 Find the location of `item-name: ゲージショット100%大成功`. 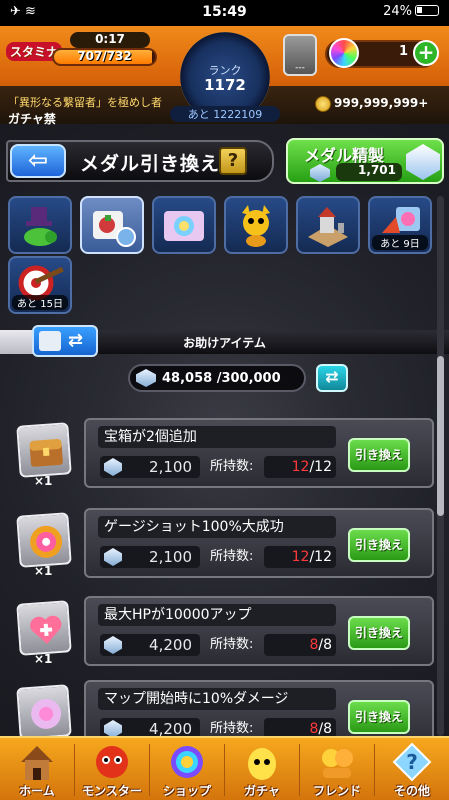

item-name: ゲージショット100%大成功 is located at coordinates (217, 527).